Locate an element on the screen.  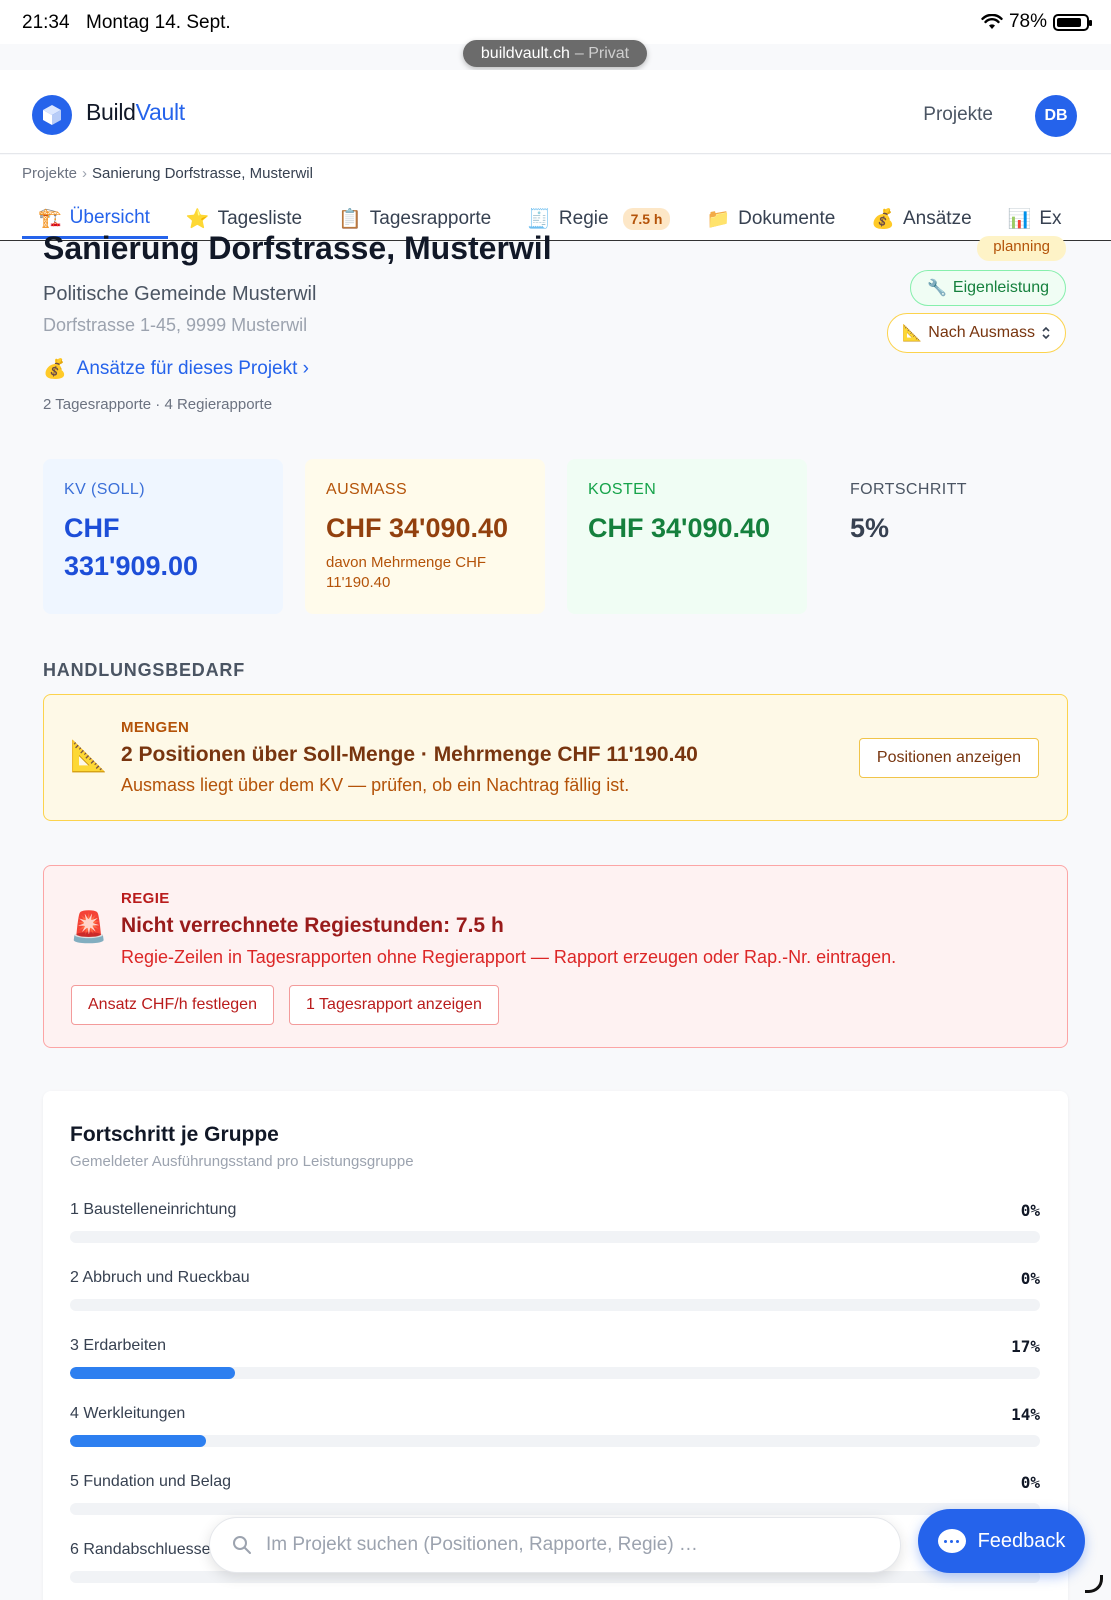
tab-dokumente: 📁 Dokumente is located at coordinates (770, 219).